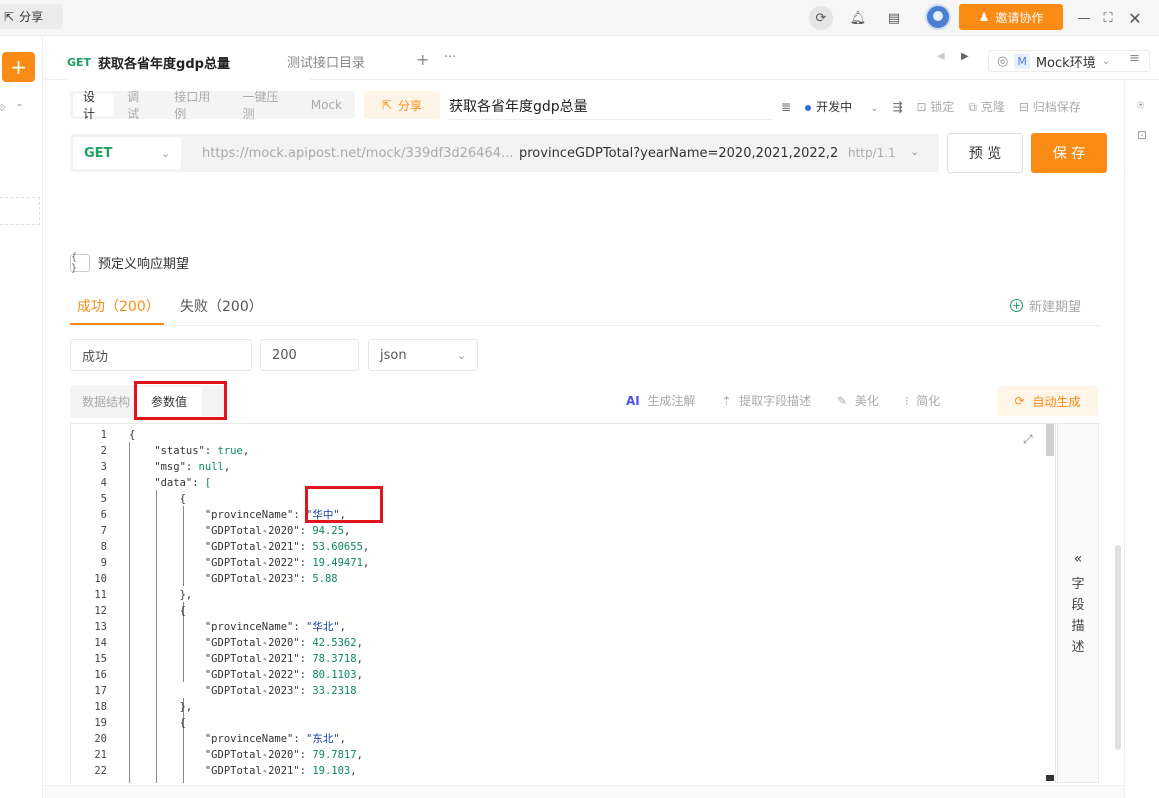 The image size is (1159, 798). Describe the element at coordinates (872, 153) in the screenshot. I see `protocol-select: http/1.1` at that location.